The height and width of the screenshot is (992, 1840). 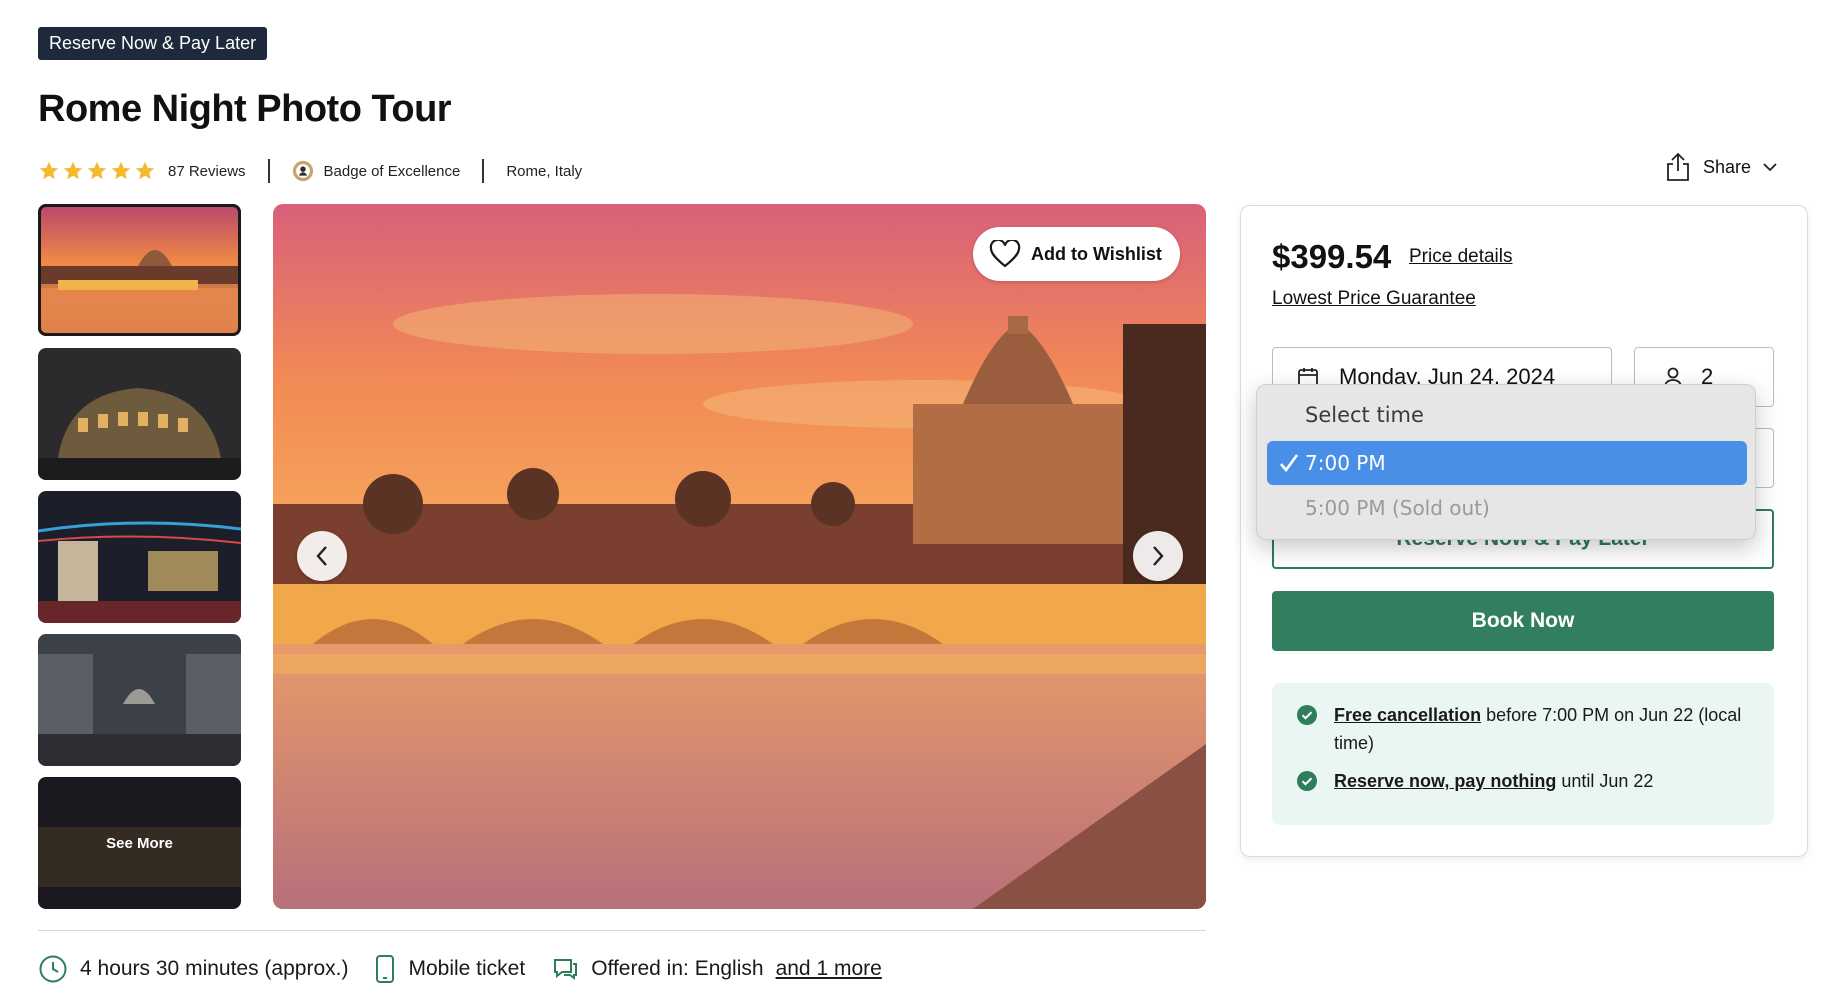 What do you see at coordinates (245, 109) in the screenshot?
I see `page-title: Rome Night Photo Tour` at bounding box center [245, 109].